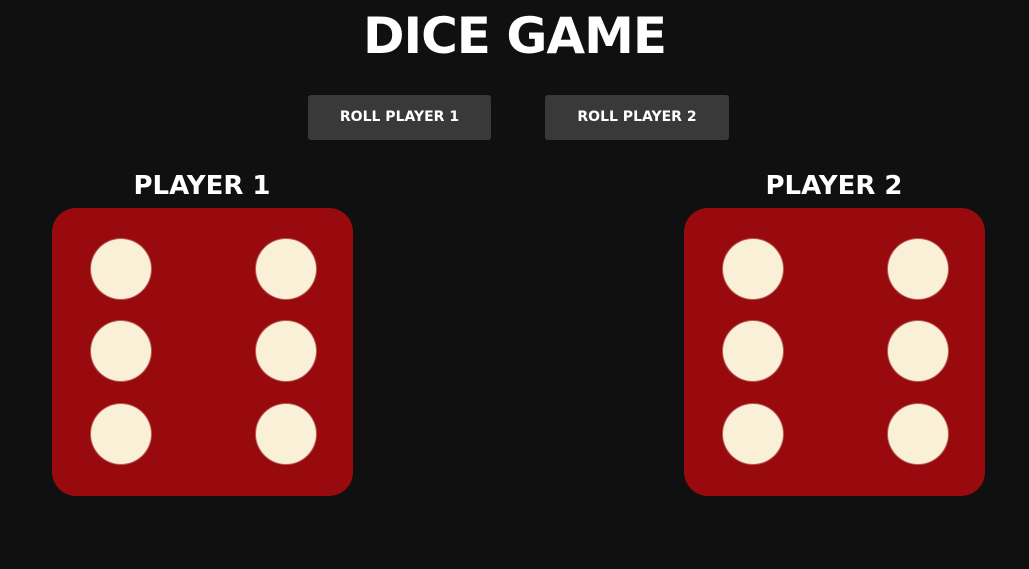 The width and height of the screenshot is (1029, 569). Describe the element at coordinates (834, 186) in the screenshot. I see `player-2-label: PLAYER 2` at that location.